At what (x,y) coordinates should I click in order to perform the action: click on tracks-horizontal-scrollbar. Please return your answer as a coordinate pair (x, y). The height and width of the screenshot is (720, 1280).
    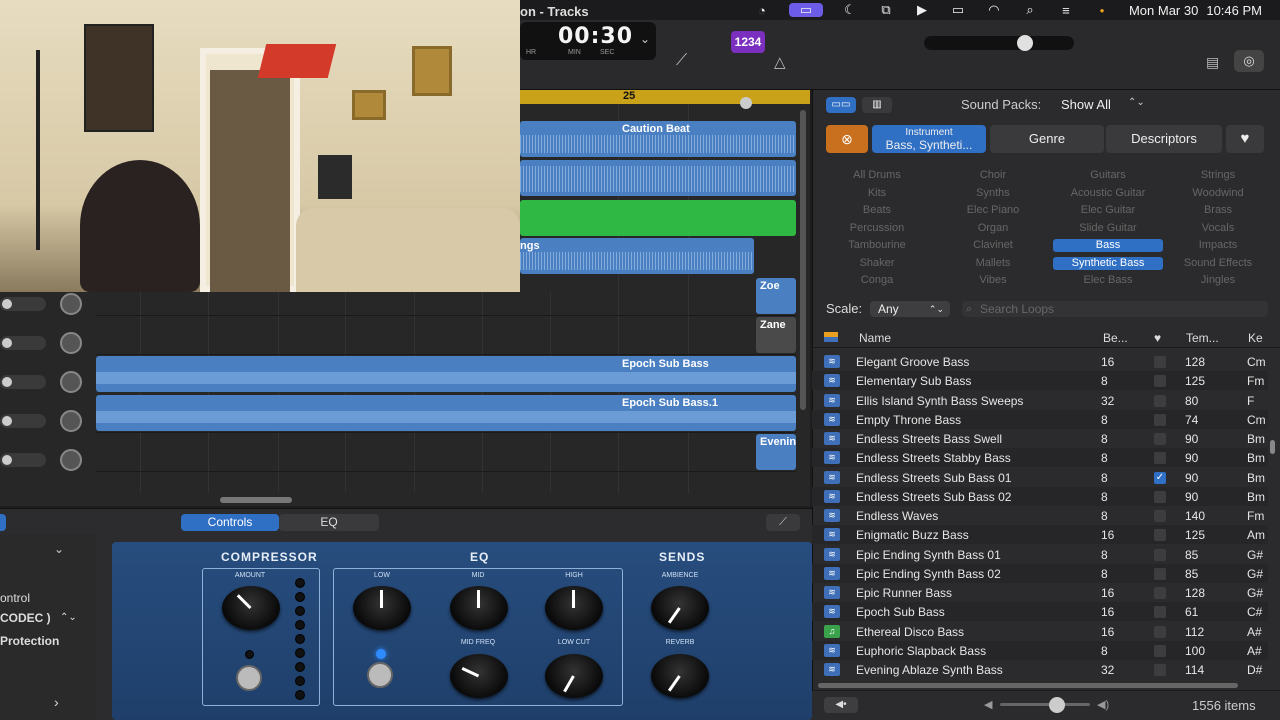
    Looking at the image, I should click on (256, 500).